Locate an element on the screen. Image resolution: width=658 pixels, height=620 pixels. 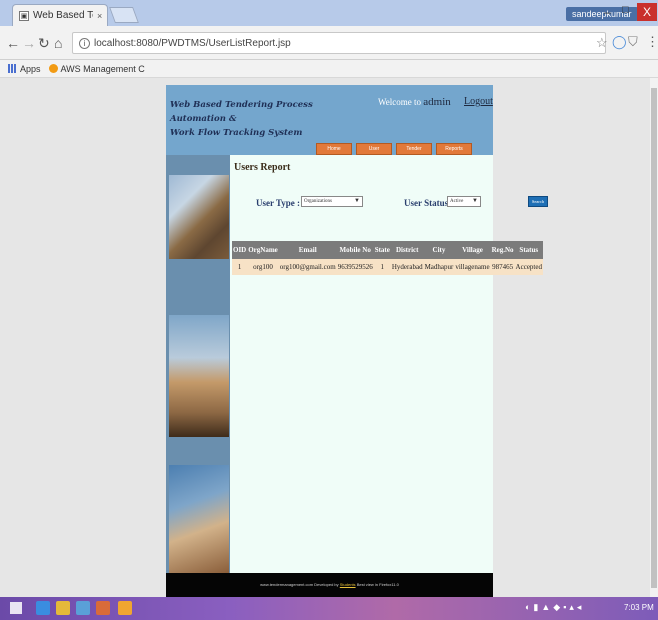
photo-sidebar is located at coordinates (198, 364).